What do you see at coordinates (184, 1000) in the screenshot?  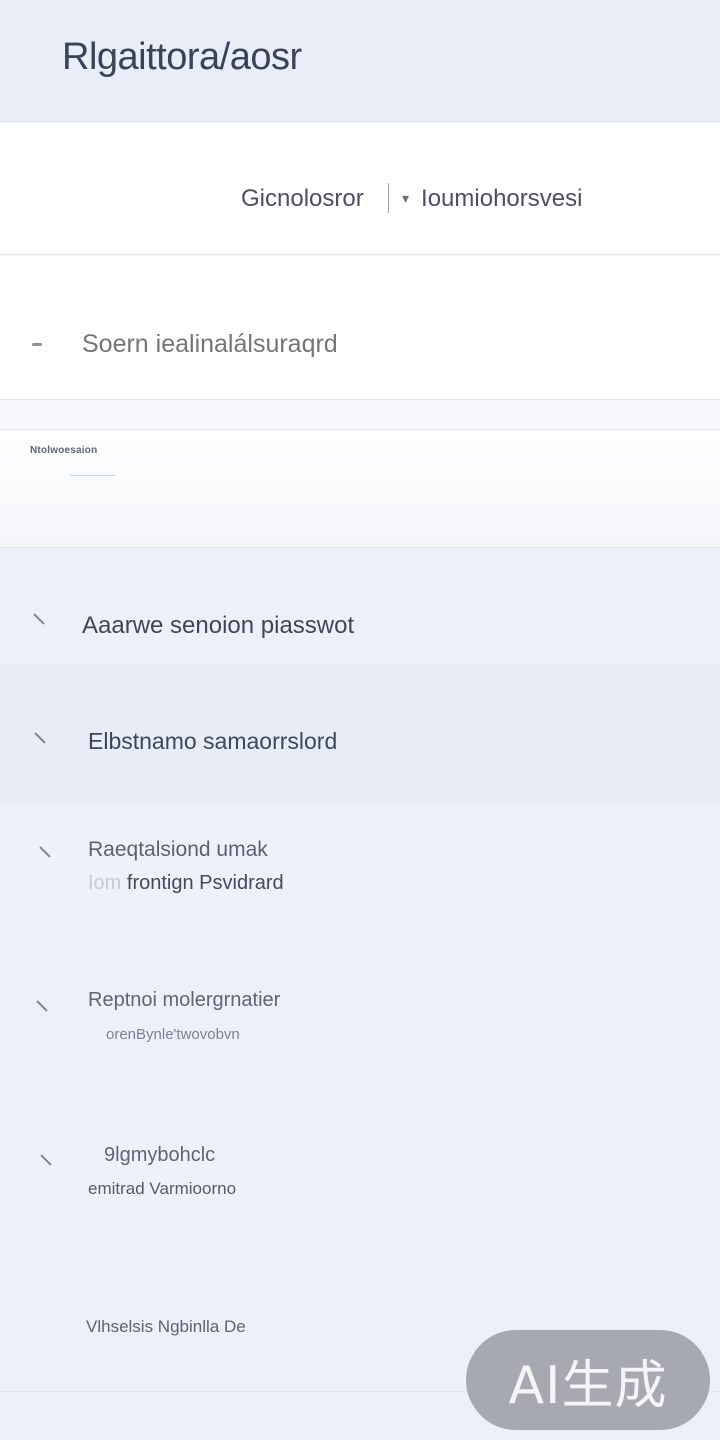 I see `list-item-title: Reptnoi molergrnatier` at bounding box center [184, 1000].